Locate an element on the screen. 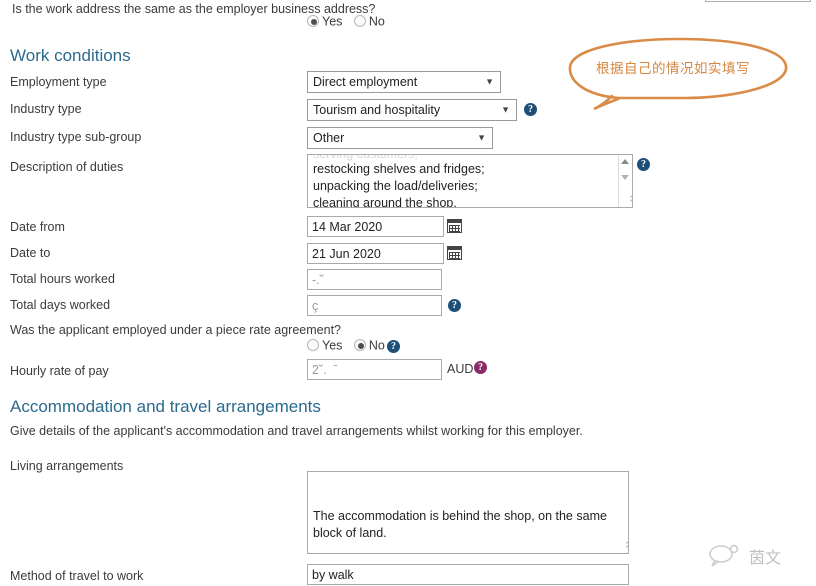 This screenshot has height=586, width=816. date-to-input is located at coordinates (375, 253).